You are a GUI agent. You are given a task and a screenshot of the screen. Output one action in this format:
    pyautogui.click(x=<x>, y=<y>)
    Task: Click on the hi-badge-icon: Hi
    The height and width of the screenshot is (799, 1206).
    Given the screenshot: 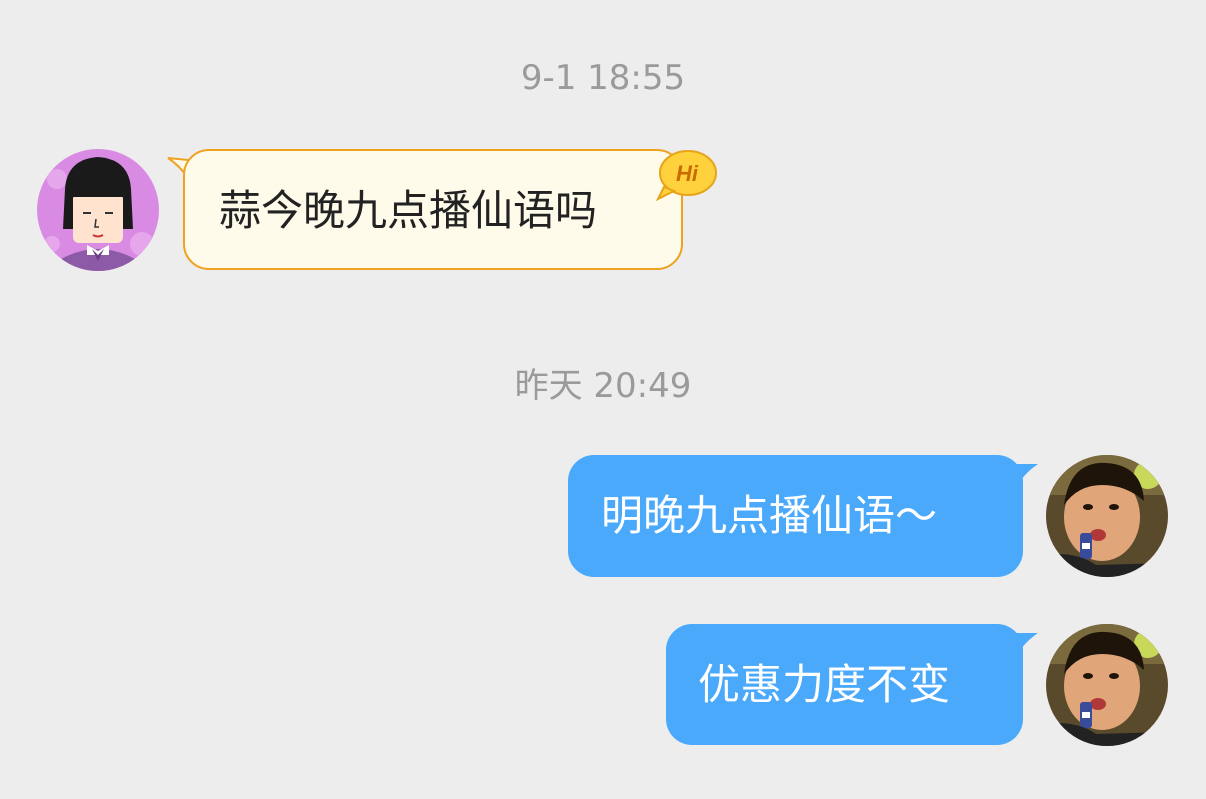 What is the action you would take?
    pyautogui.click(x=686, y=175)
    